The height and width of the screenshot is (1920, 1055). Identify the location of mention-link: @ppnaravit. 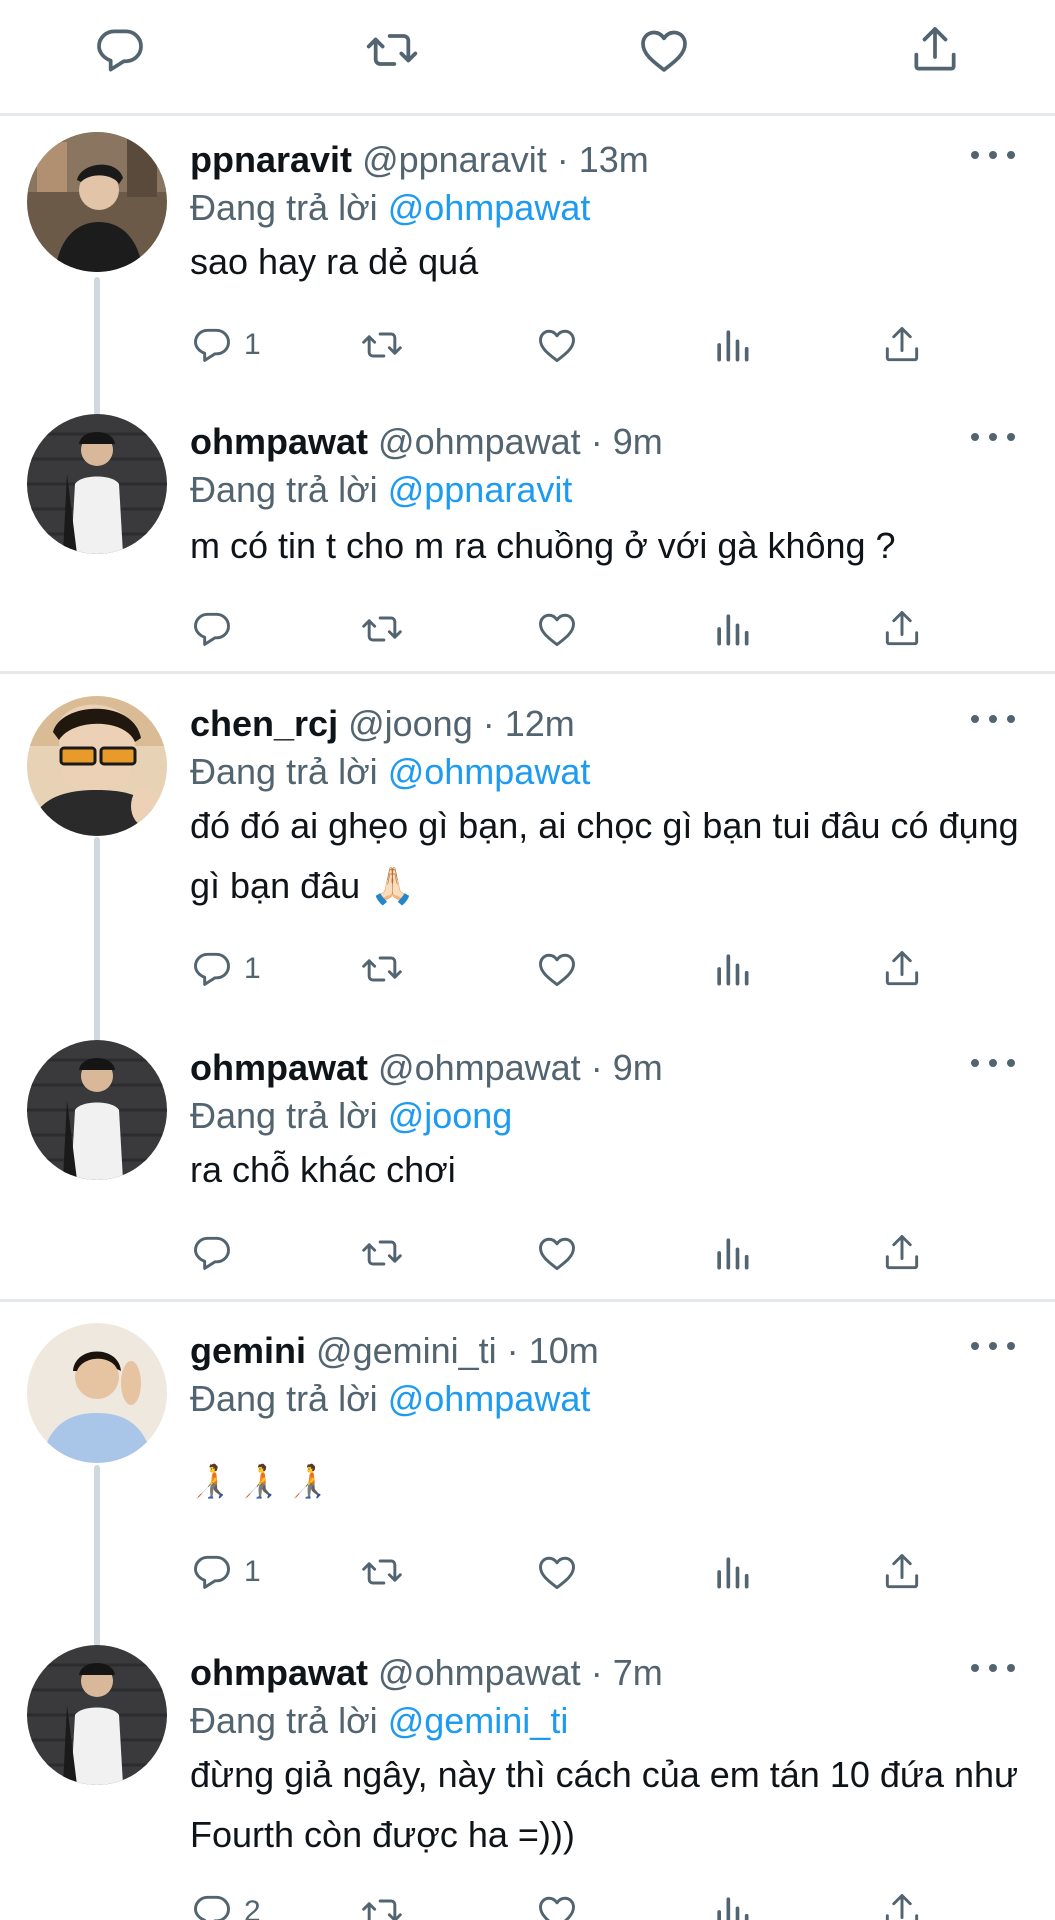
(480, 489).